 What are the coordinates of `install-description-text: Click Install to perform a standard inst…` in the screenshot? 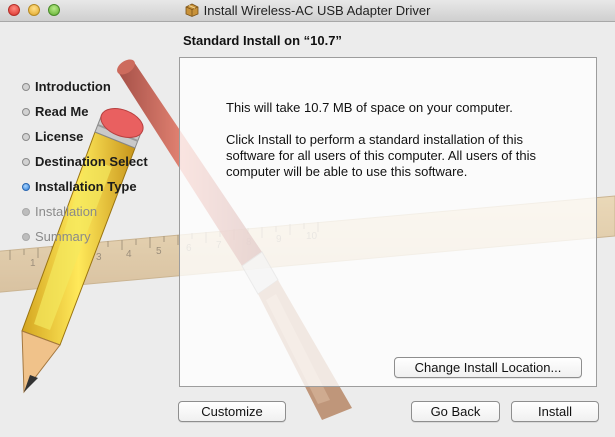 It's located at (381, 155).